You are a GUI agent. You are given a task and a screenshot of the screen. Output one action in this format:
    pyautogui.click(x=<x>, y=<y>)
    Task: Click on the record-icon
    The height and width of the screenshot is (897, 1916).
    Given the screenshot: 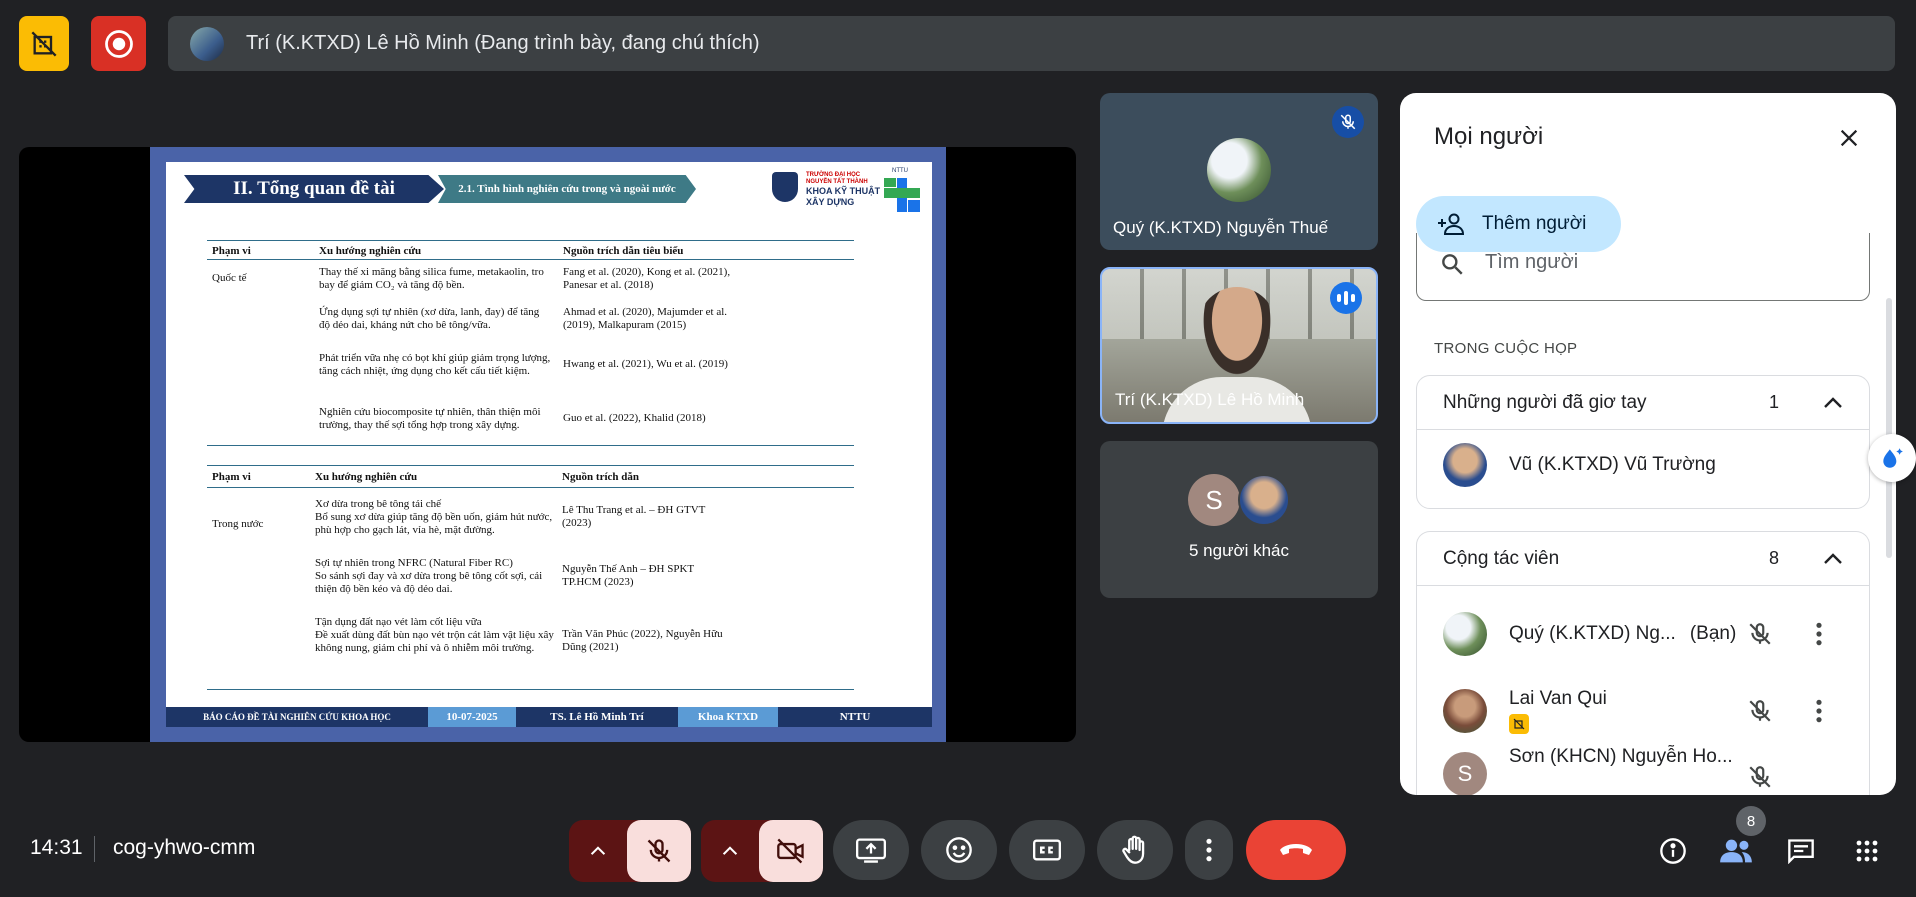 What is the action you would take?
    pyautogui.click(x=118, y=43)
    